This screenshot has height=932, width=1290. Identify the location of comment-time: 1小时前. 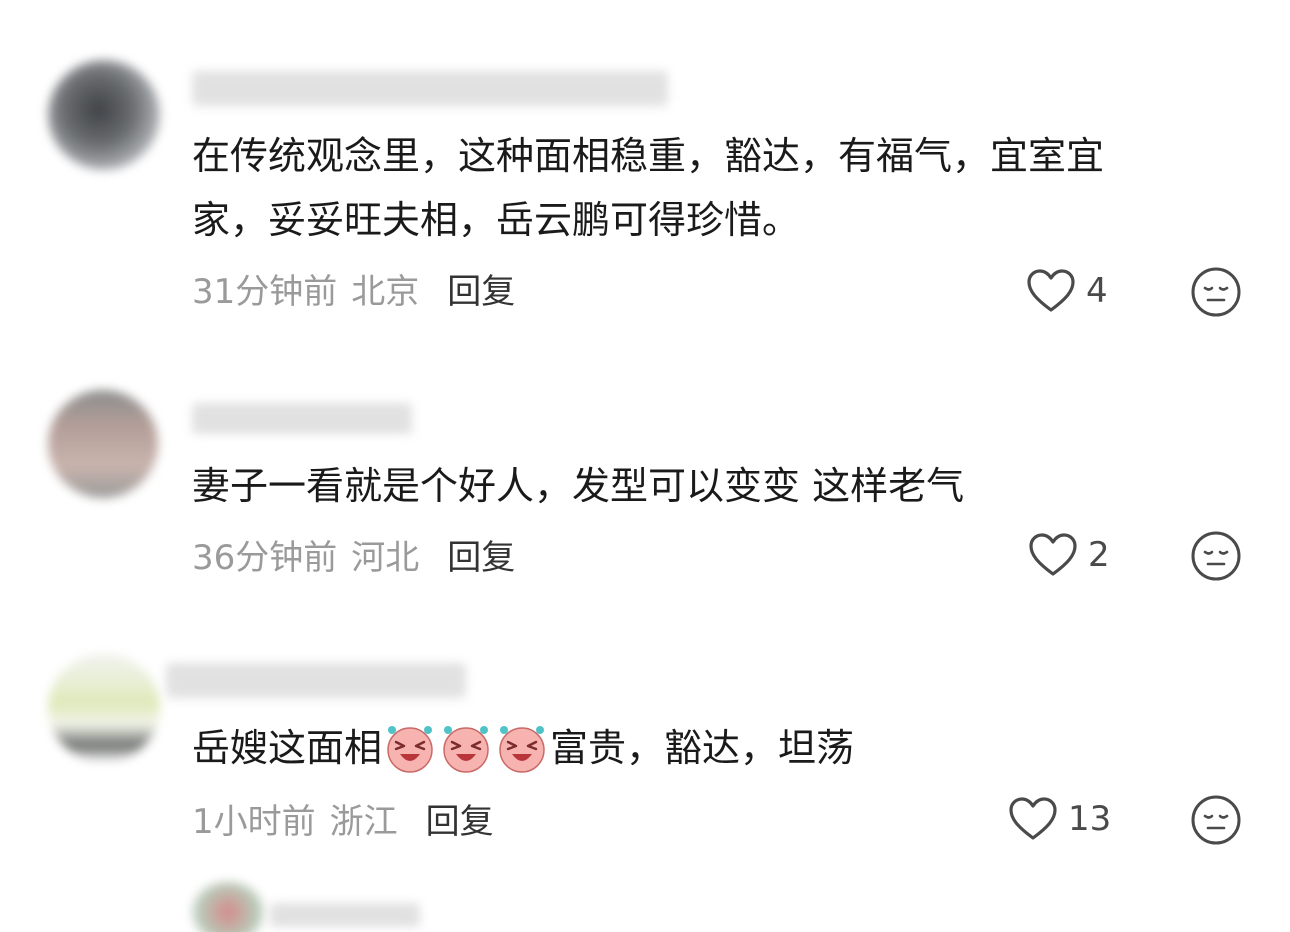
(254, 822).